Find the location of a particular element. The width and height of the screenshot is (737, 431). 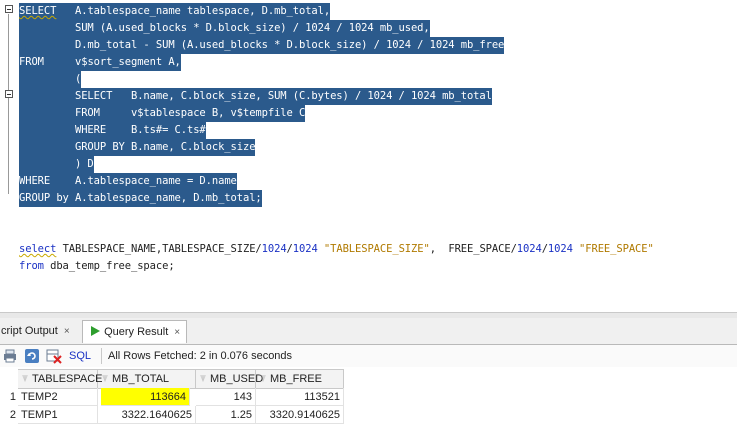

code-token: FROM v$tablespace B, v$tempfile C is located at coordinates (162, 113).